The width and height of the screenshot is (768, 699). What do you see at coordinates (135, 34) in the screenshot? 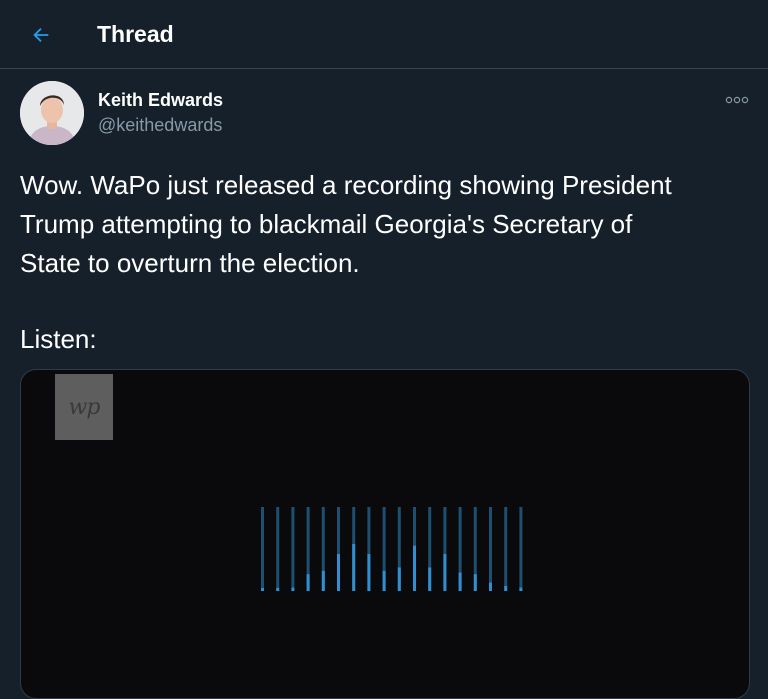
I see `page-title: Thread` at bounding box center [135, 34].